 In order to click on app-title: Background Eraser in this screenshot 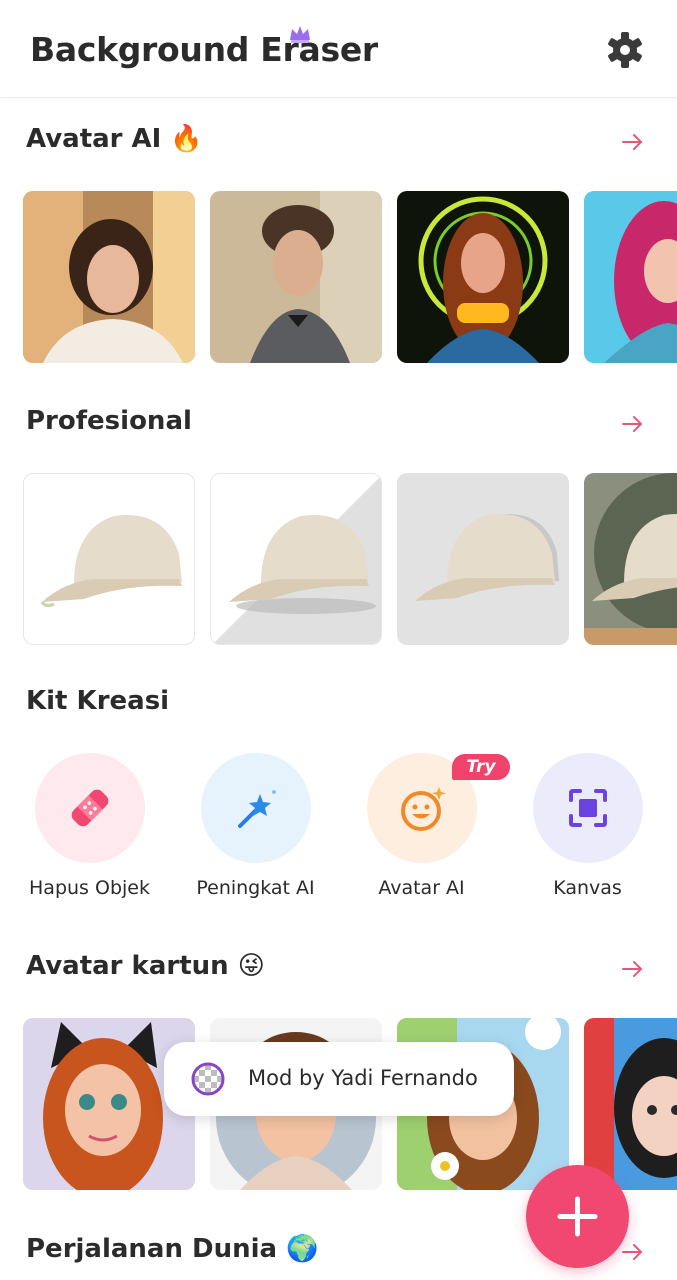, I will do `click(204, 49)`.